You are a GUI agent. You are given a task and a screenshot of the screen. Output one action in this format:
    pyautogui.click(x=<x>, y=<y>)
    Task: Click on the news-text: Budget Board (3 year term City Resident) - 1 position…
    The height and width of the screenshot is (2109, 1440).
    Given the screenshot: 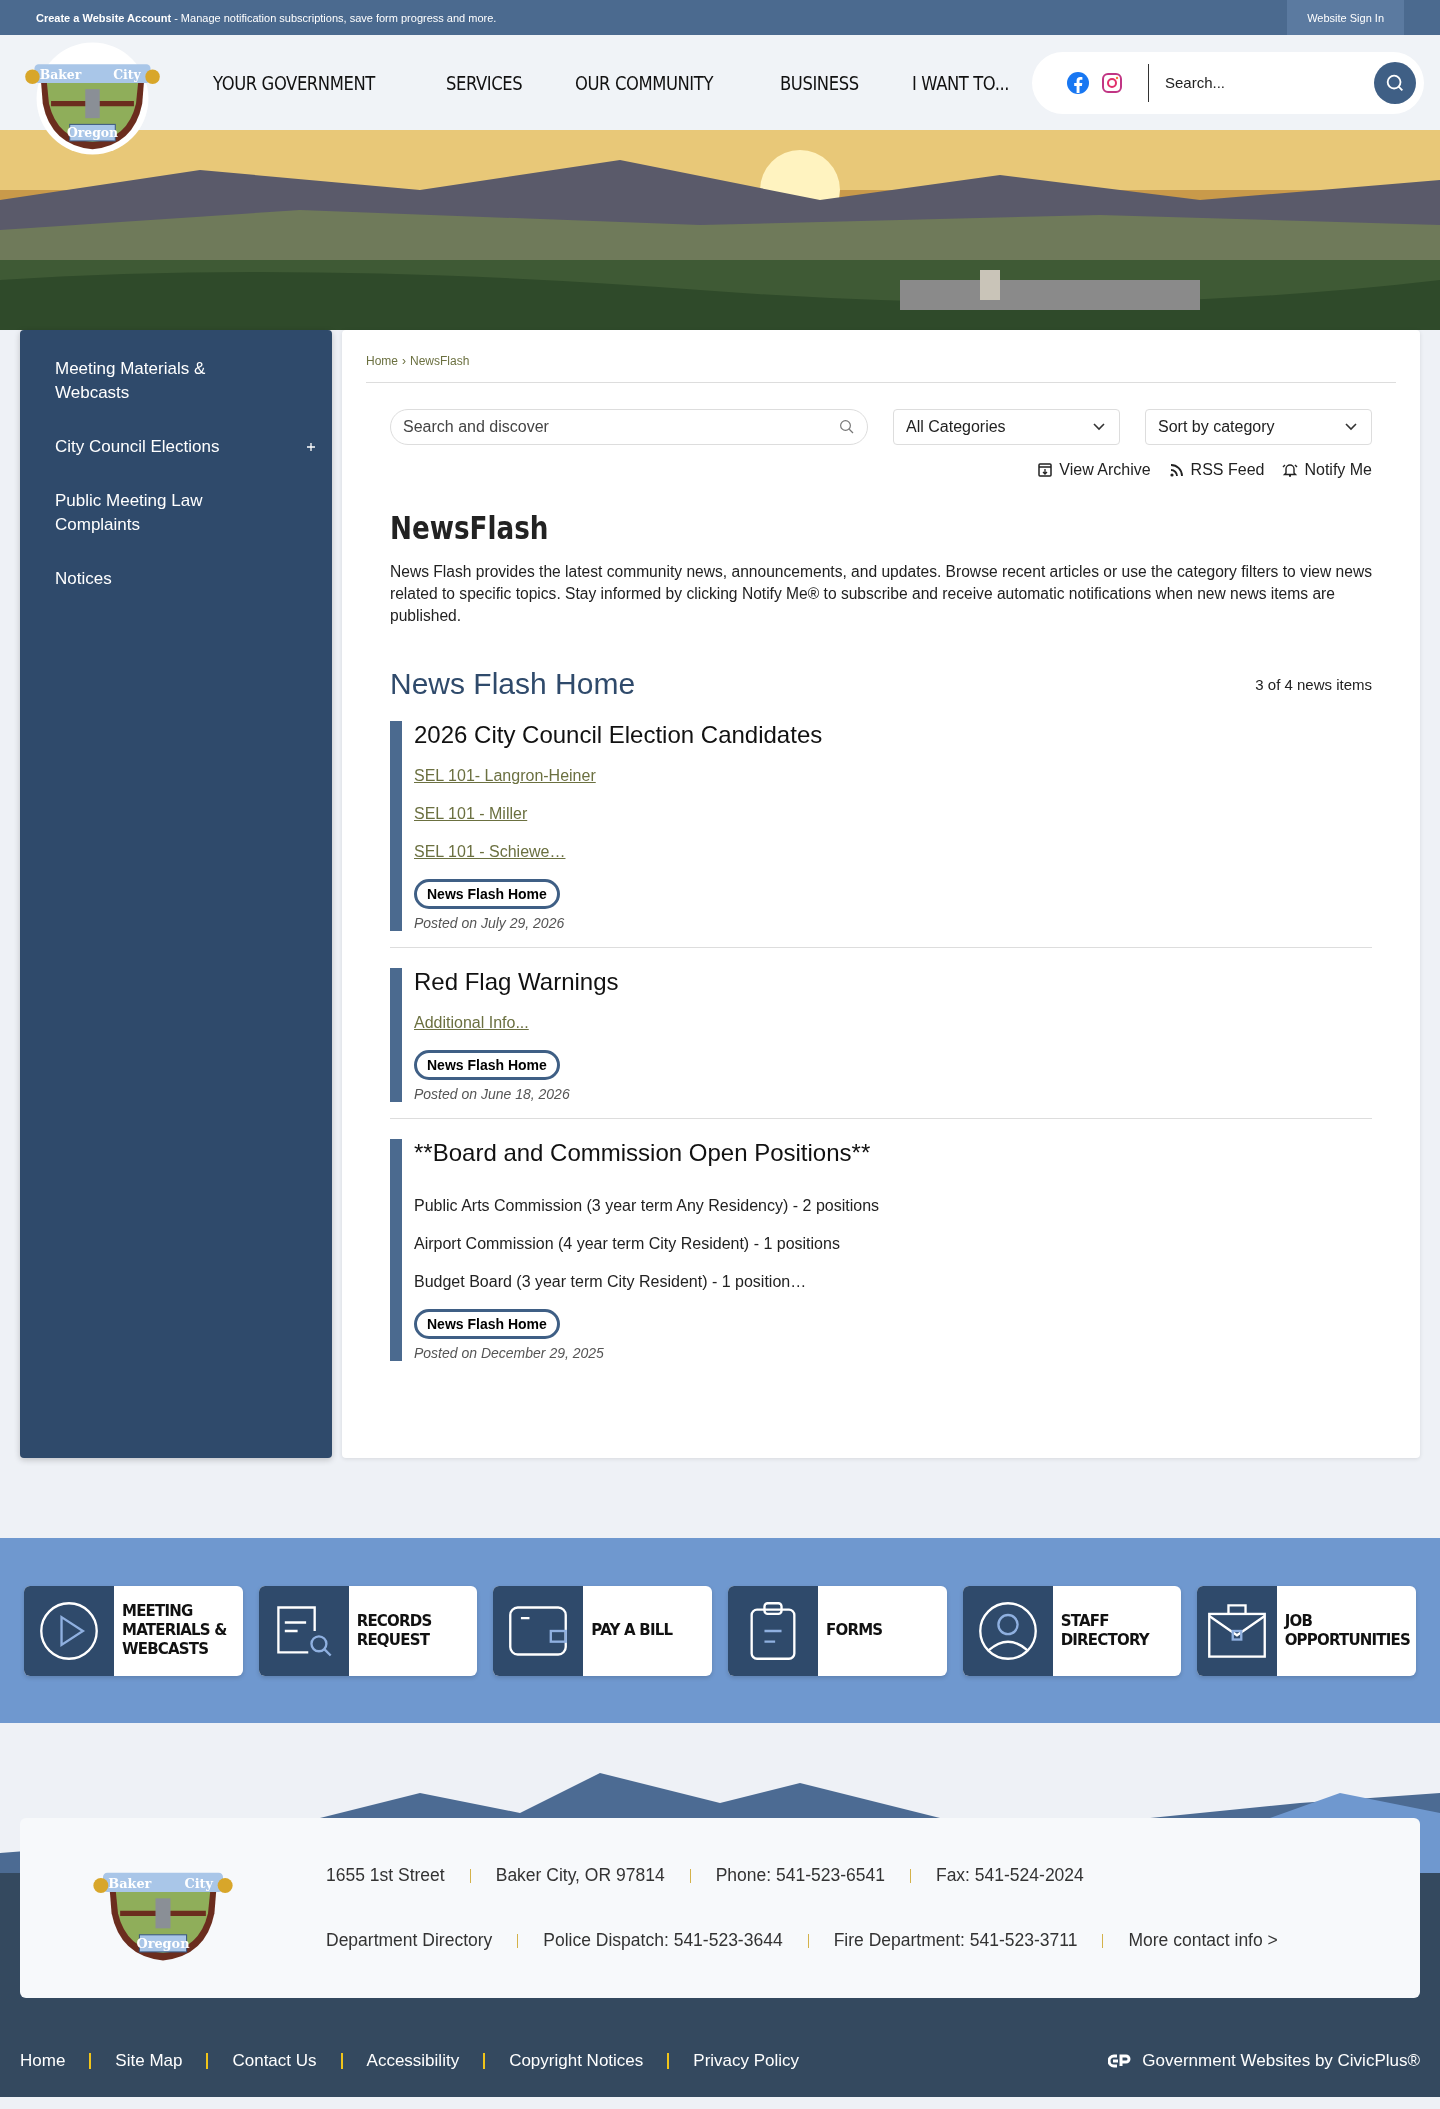 What is the action you would take?
    pyautogui.click(x=610, y=1282)
    